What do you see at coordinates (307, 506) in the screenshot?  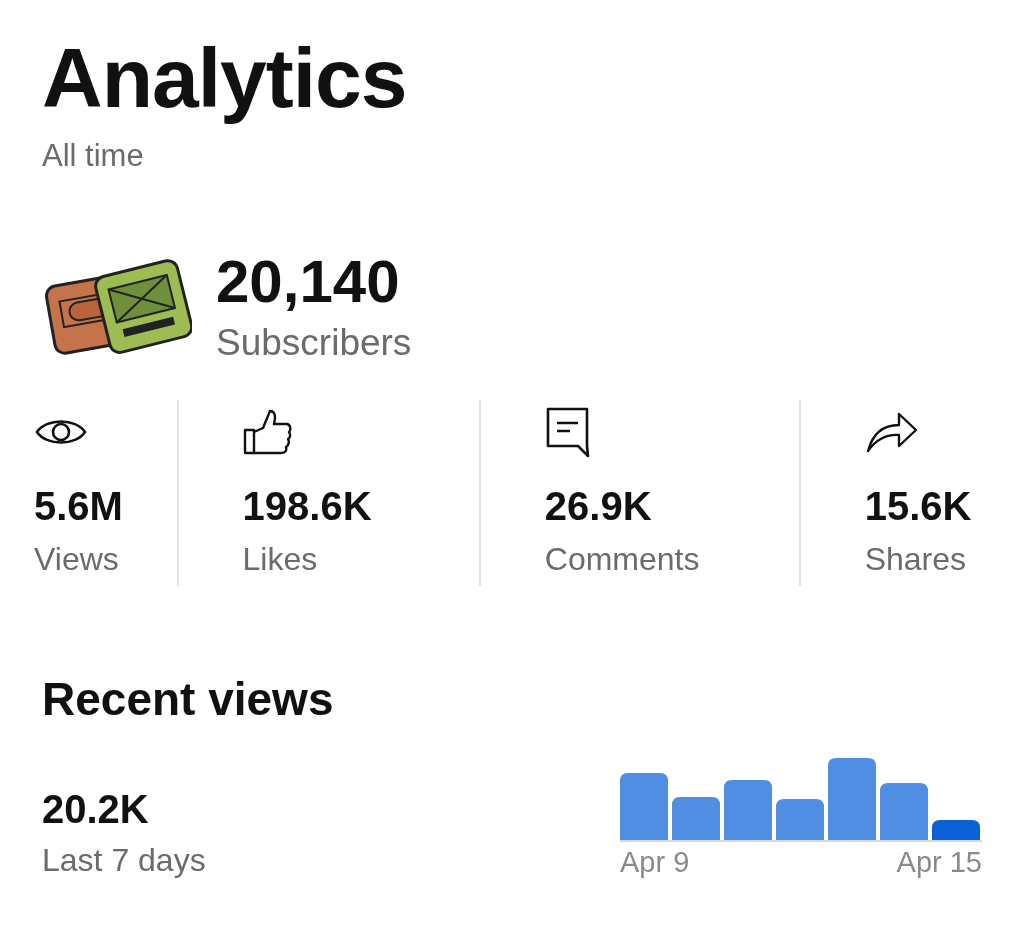 I see `stat-value: 198.6K` at bounding box center [307, 506].